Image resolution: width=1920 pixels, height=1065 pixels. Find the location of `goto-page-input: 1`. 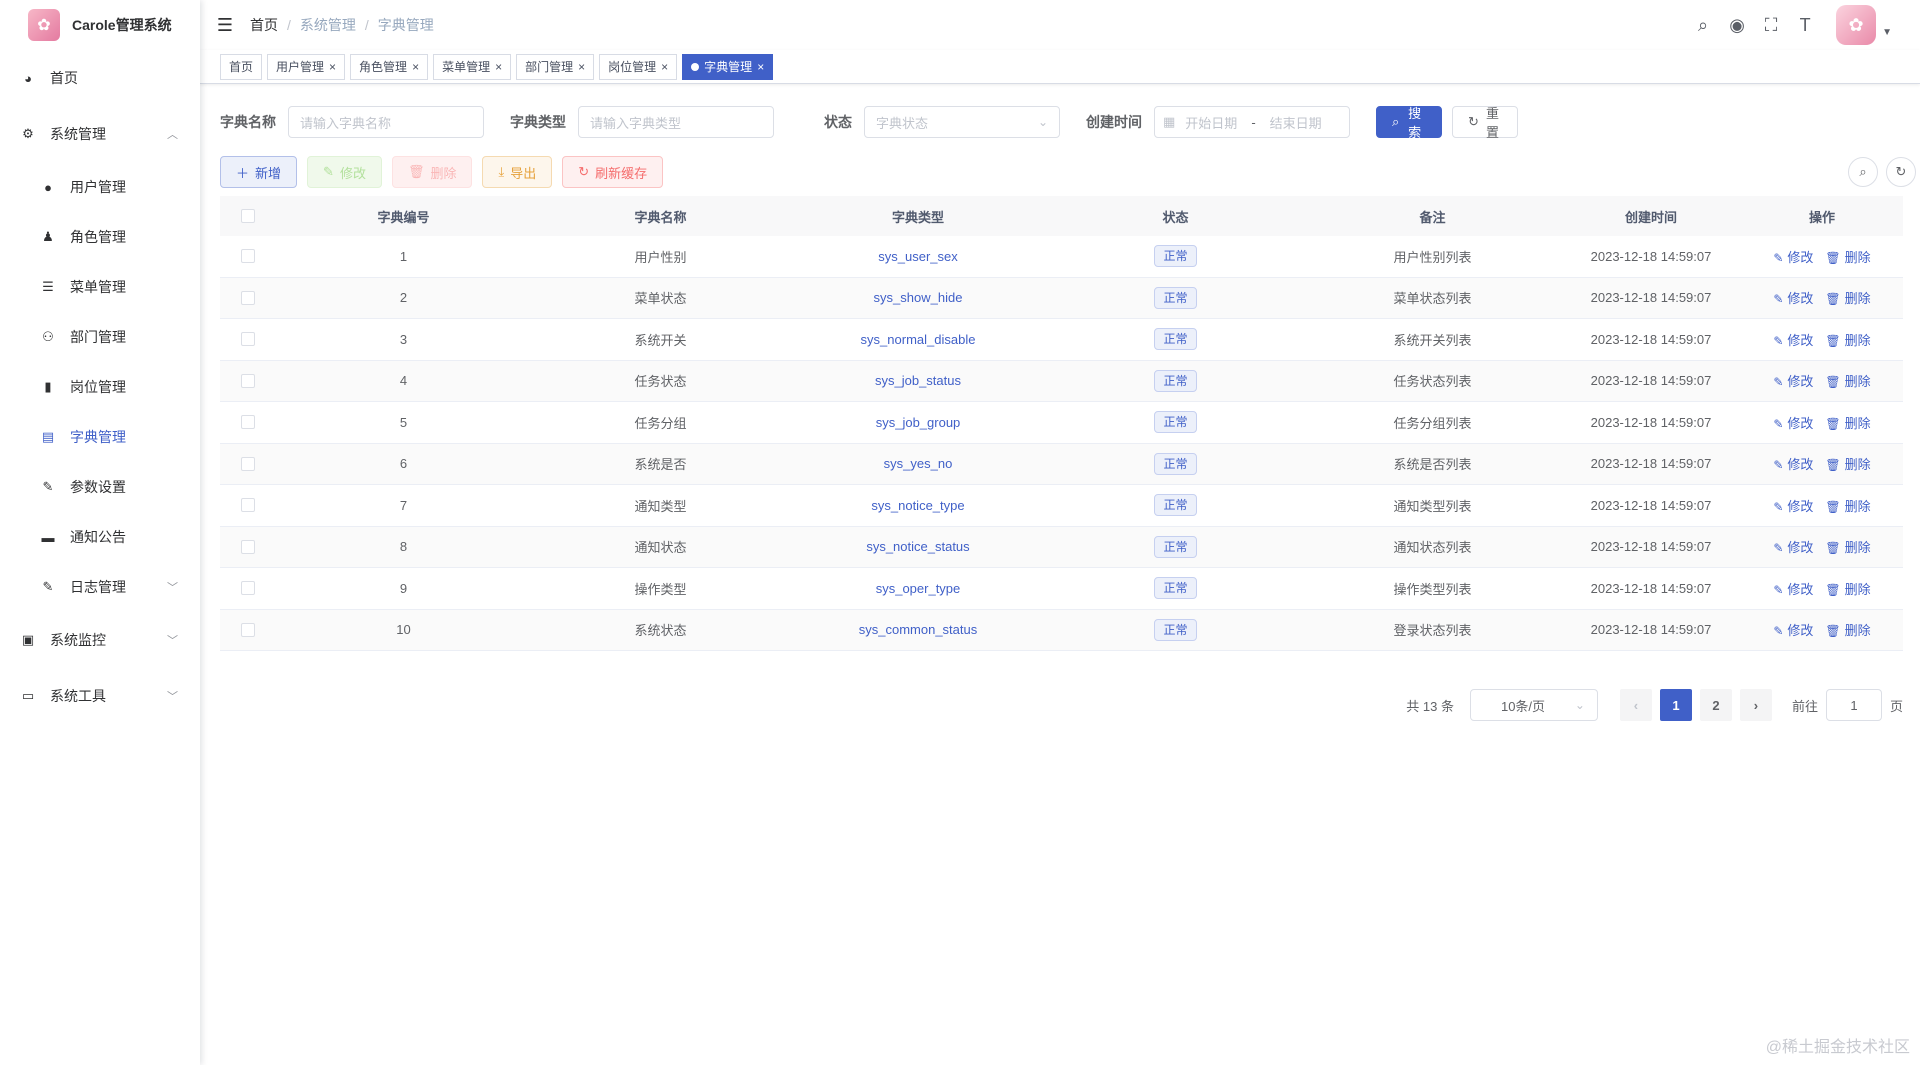

goto-page-input: 1 is located at coordinates (1853, 705).